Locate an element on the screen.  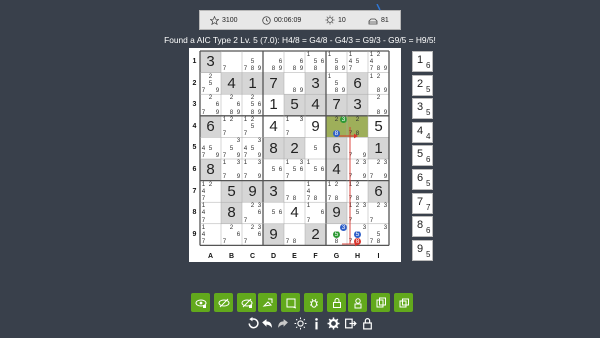
sudoku-cell: 357 9 is located at coordinates (231, 148).